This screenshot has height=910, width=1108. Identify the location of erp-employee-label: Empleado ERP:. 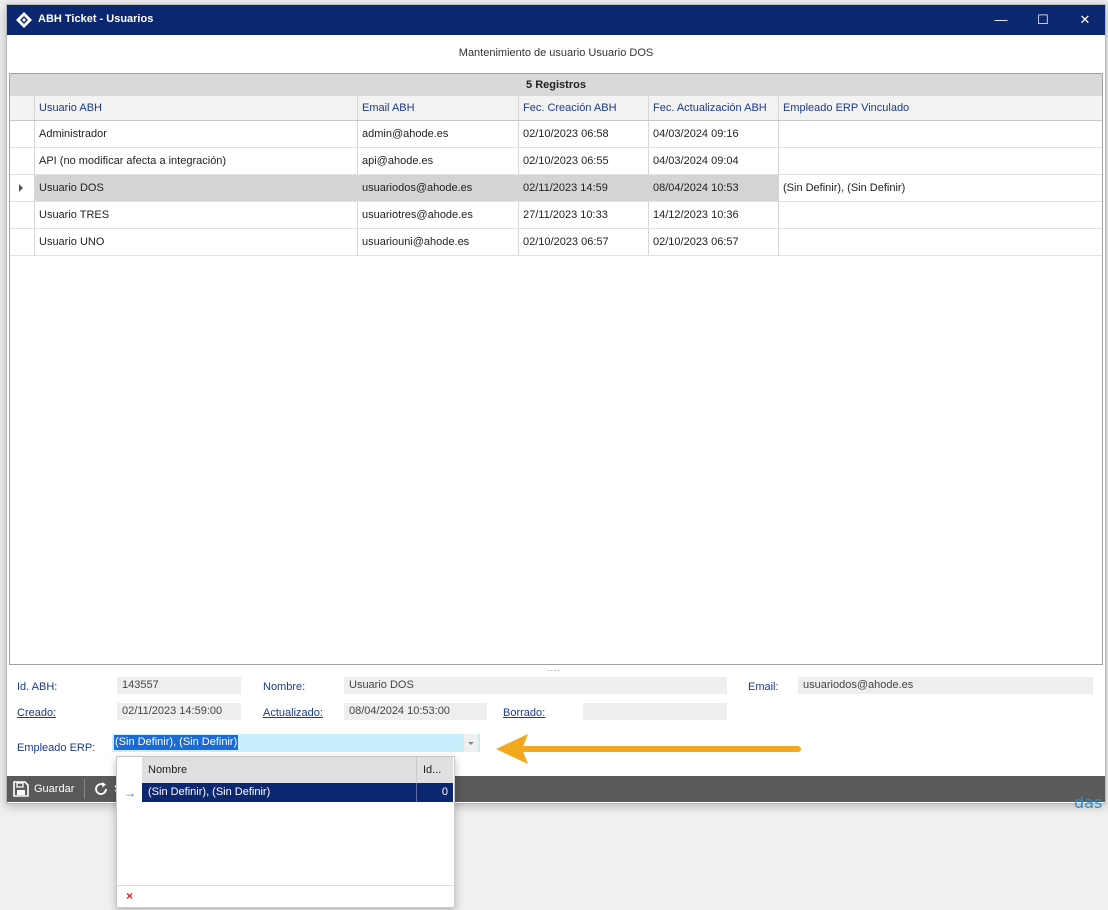
(56, 748).